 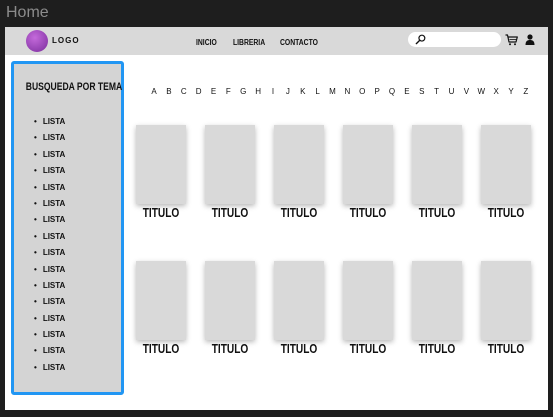 I want to click on search-input, so click(x=454, y=39).